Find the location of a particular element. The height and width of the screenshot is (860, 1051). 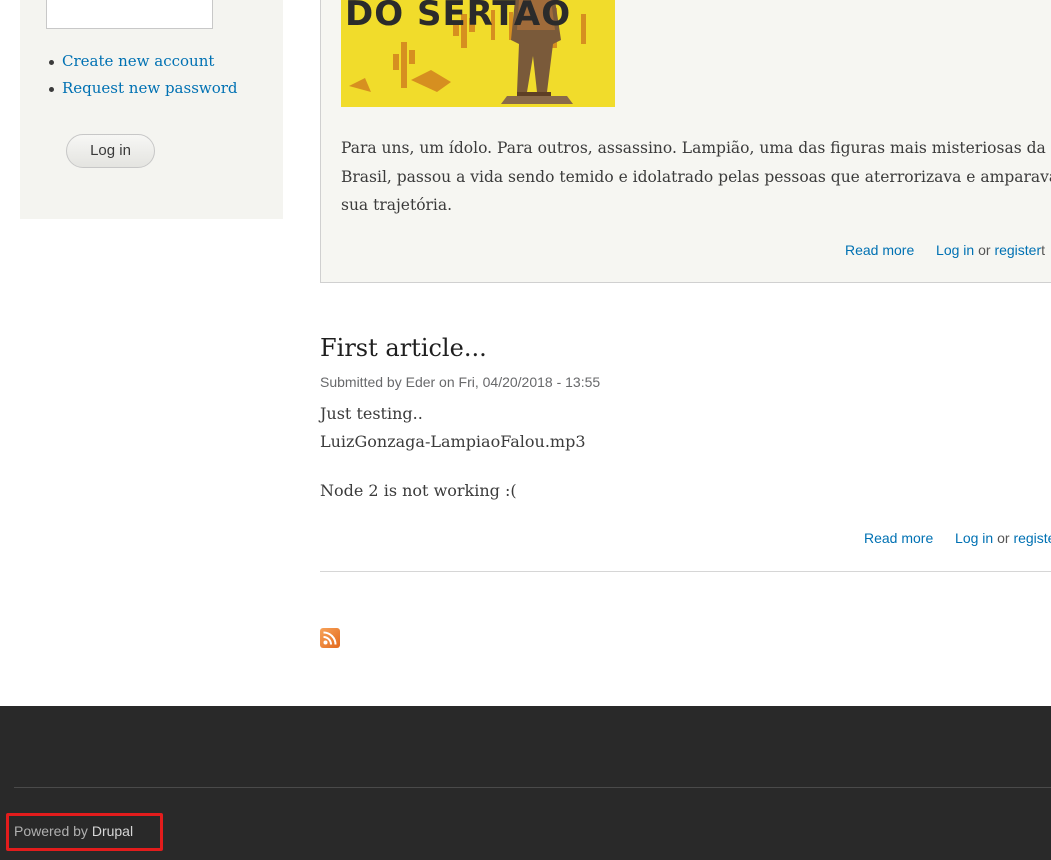

powered-by-text: Powered by Drupal is located at coordinates (73, 831).